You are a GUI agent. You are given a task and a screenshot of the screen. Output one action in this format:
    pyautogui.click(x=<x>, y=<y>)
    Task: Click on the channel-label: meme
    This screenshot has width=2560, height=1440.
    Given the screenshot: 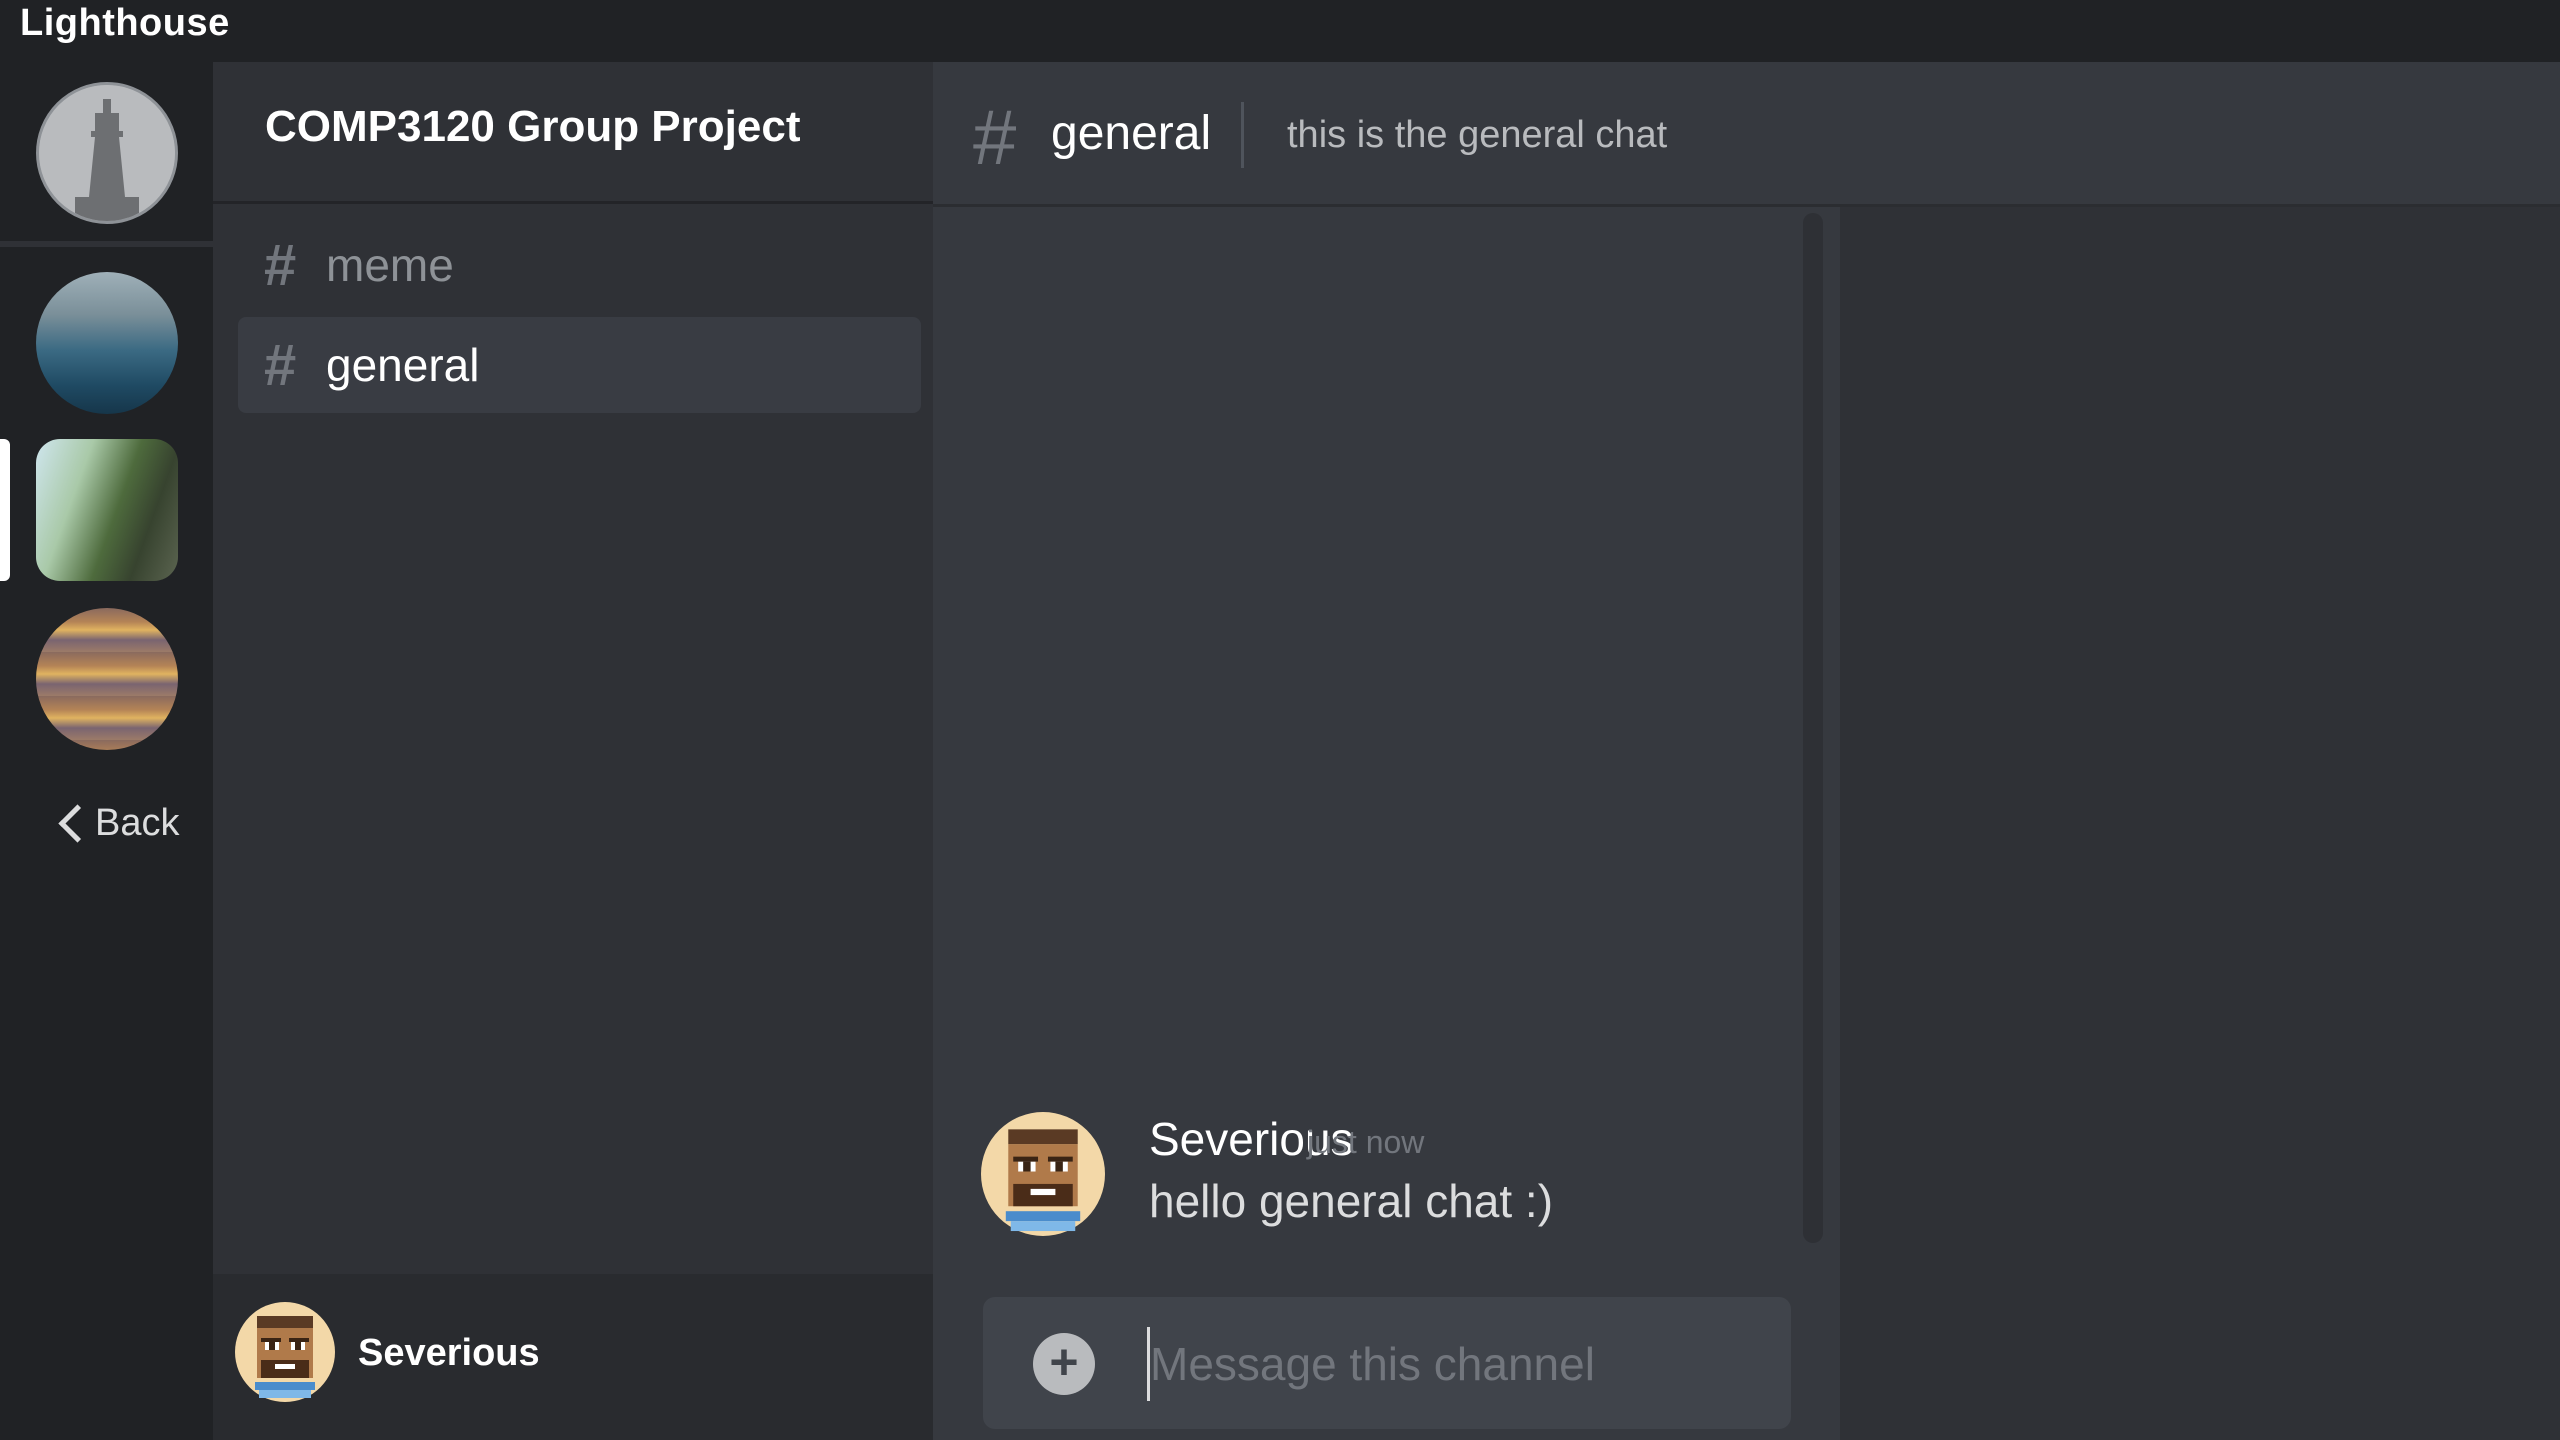 What is the action you would take?
    pyautogui.click(x=390, y=265)
    